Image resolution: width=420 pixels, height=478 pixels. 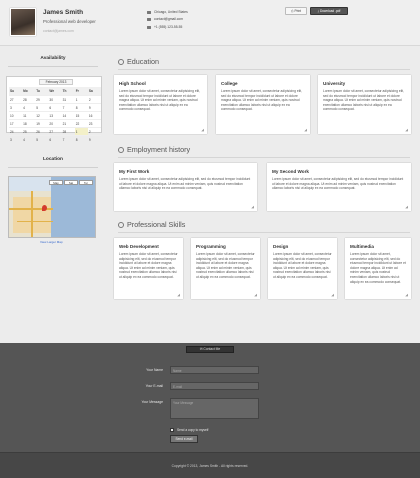 I want to click on name-field: Name, so click(x=214, y=370).